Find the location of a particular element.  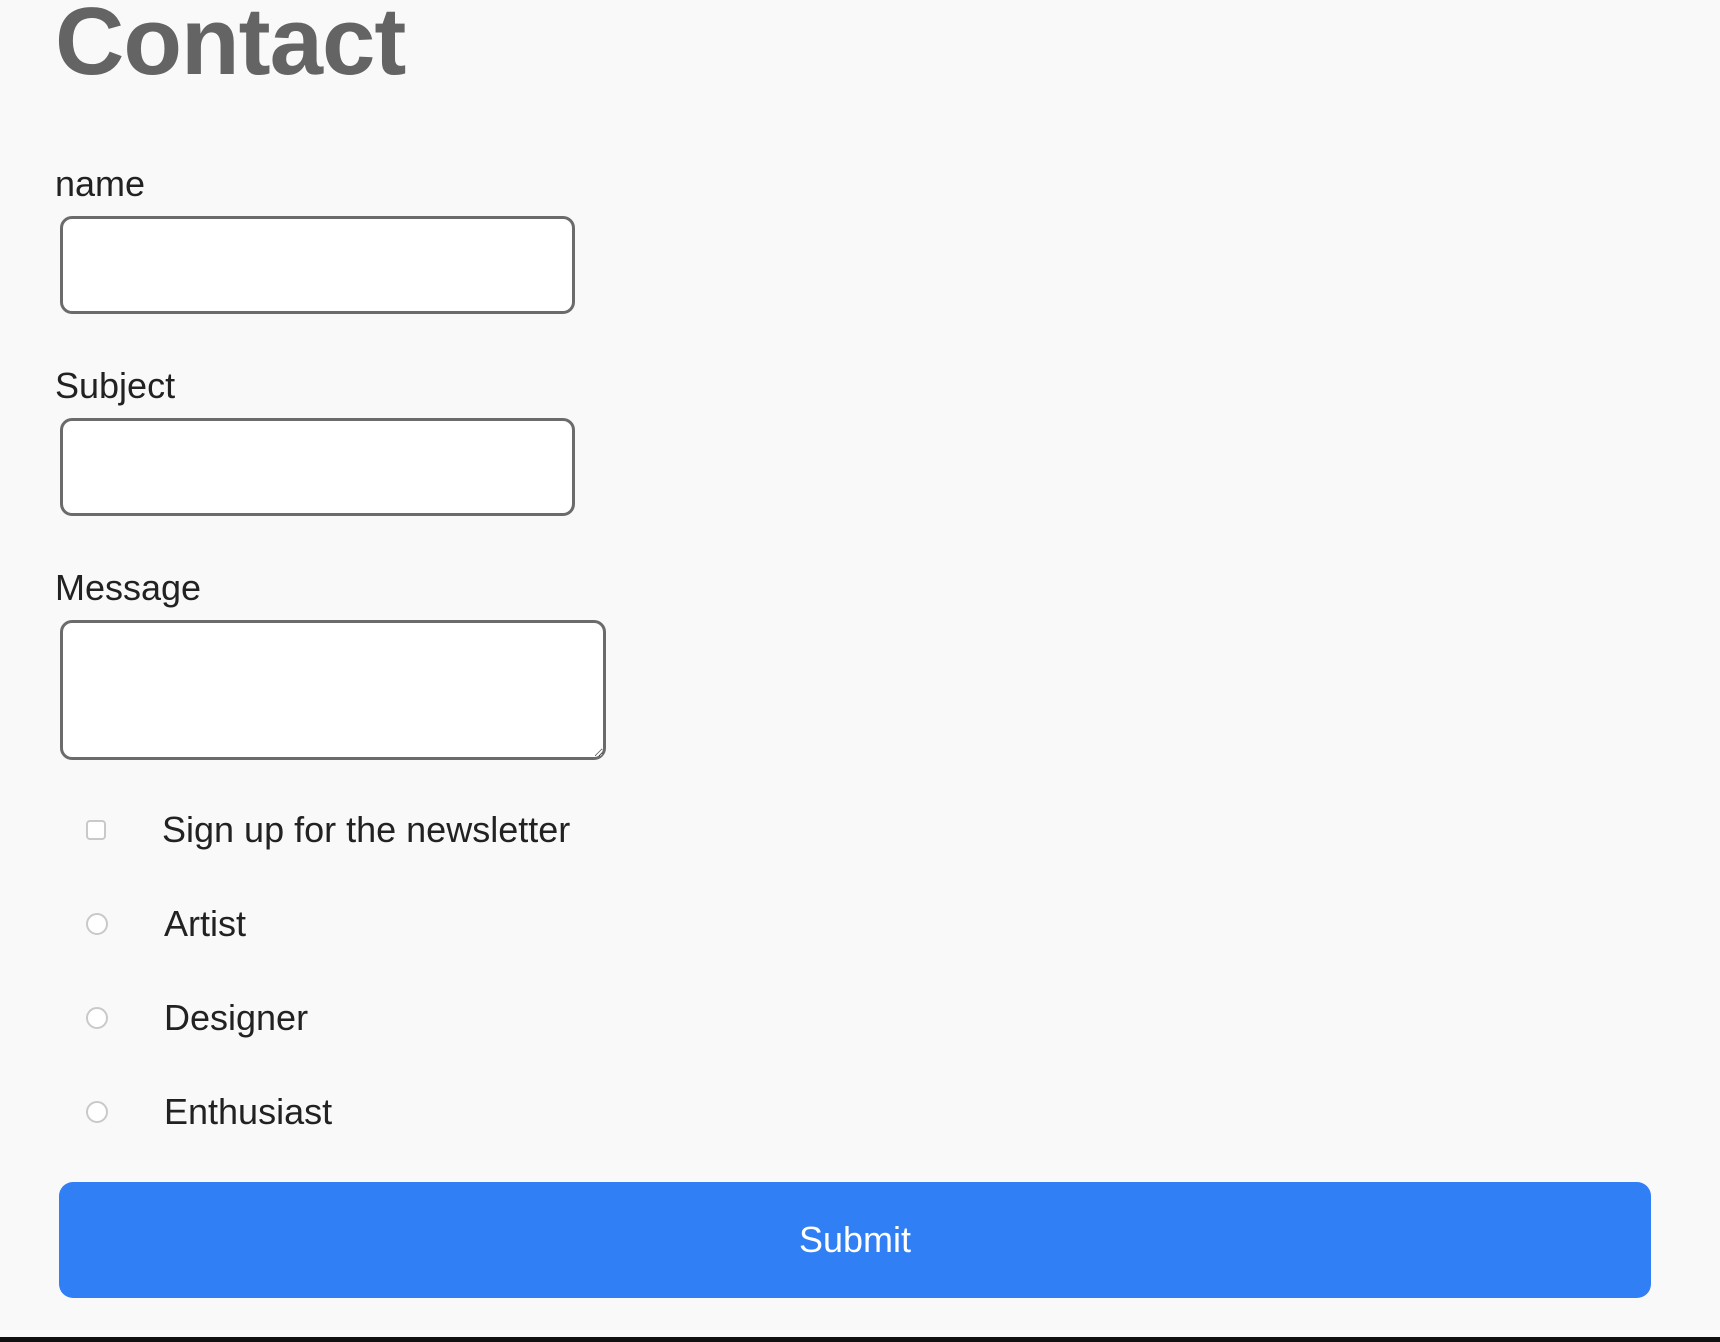

bottom-border is located at coordinates (860, 1339).